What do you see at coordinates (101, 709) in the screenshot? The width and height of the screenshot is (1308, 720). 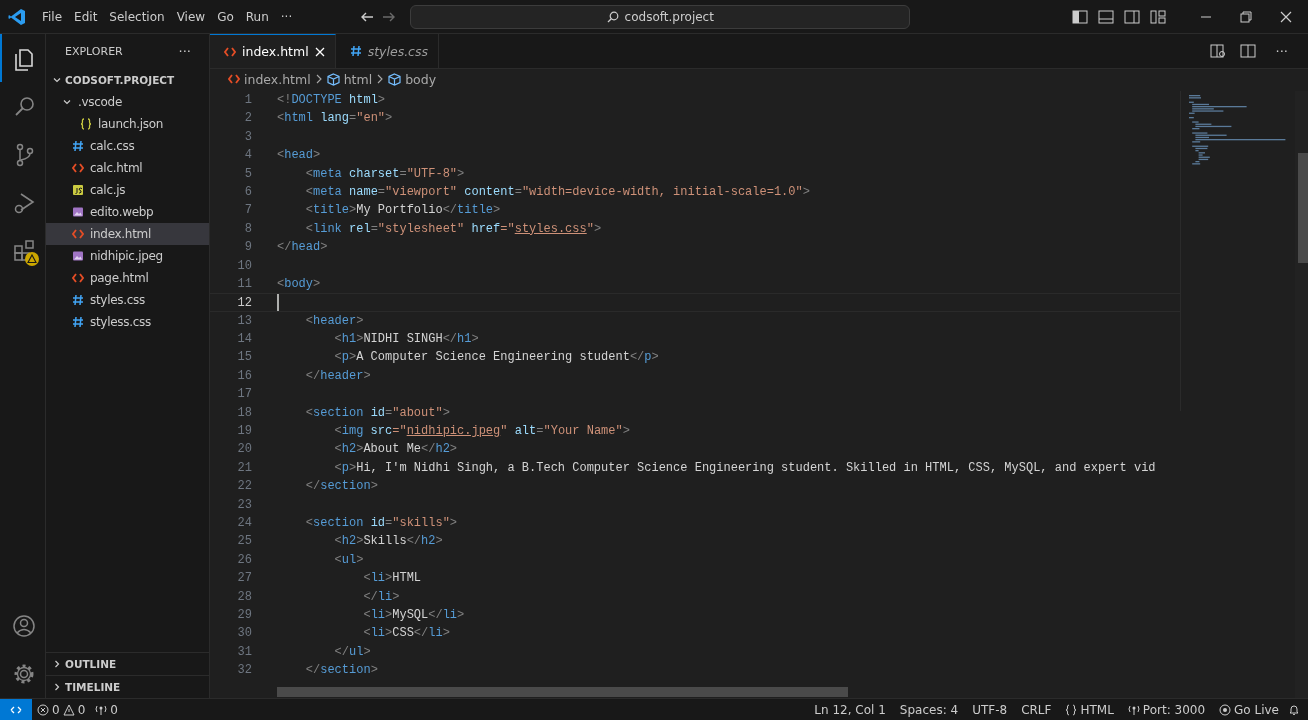 I see `antenna-icon` at bounding box center [101, 709].